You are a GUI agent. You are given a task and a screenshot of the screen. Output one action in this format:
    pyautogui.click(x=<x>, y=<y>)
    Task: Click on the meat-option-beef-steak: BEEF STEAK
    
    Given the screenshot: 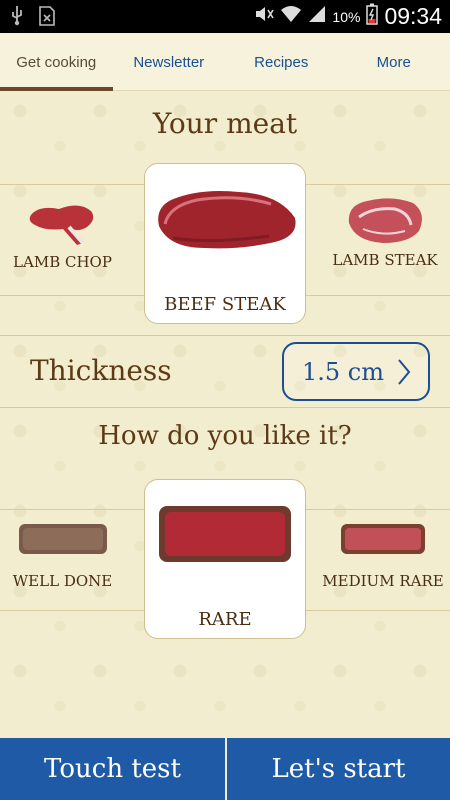 What is the action you would take?
    pyautogui.click(x=225, y=243)
    